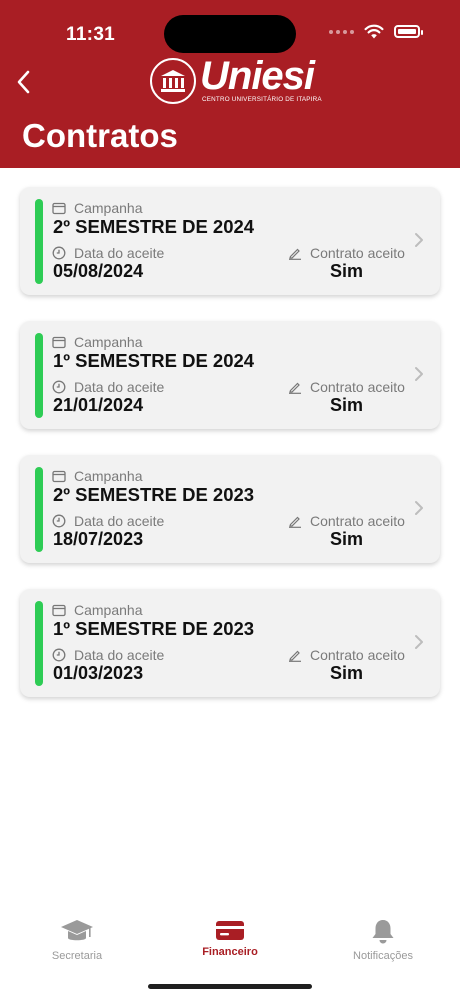  I want to click on tab-label: Secretaria, so click(77, 956).